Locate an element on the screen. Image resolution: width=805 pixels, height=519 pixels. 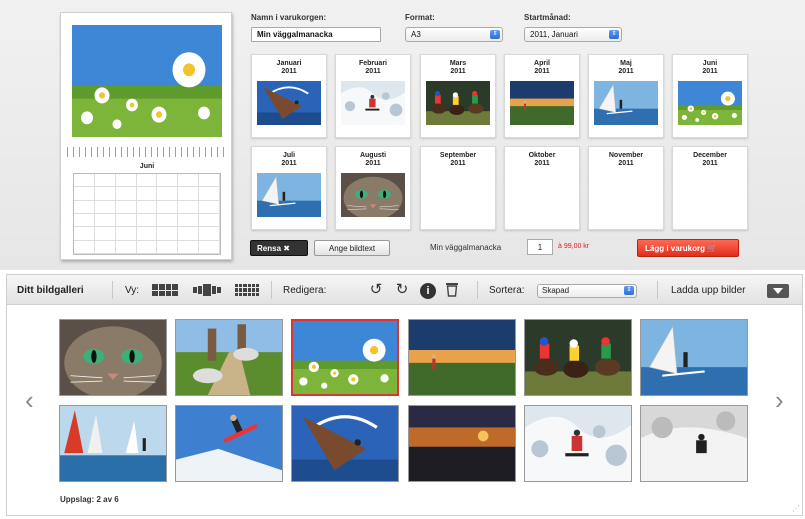
month-slot-5: Juni 2011 is located at coordinates (710, 96).